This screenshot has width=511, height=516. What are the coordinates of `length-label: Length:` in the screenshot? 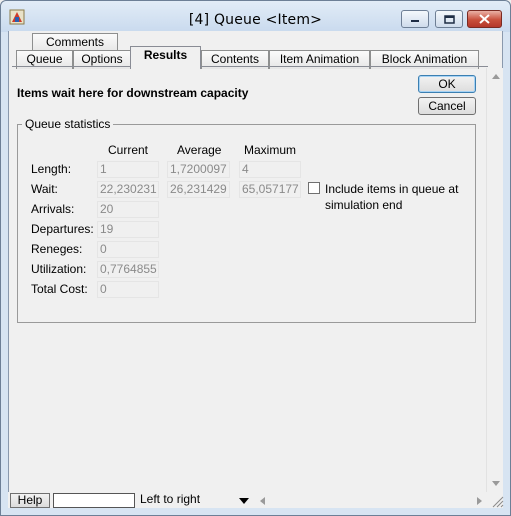 It's located at (51, 169).